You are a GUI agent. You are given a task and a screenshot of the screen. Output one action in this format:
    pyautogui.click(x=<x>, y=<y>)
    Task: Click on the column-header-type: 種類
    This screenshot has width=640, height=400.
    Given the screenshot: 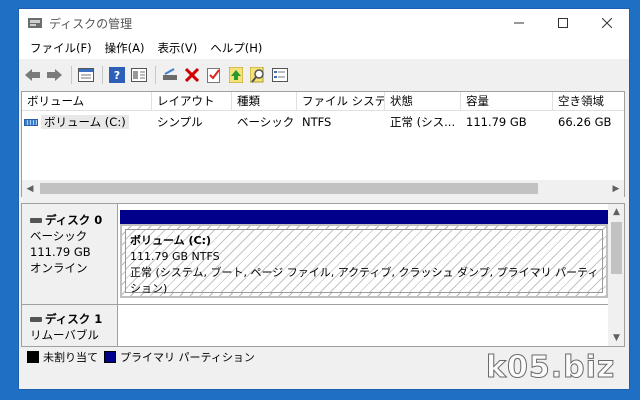 What is the action you would take?
    pyautogui.click(x=264, y=101)
    